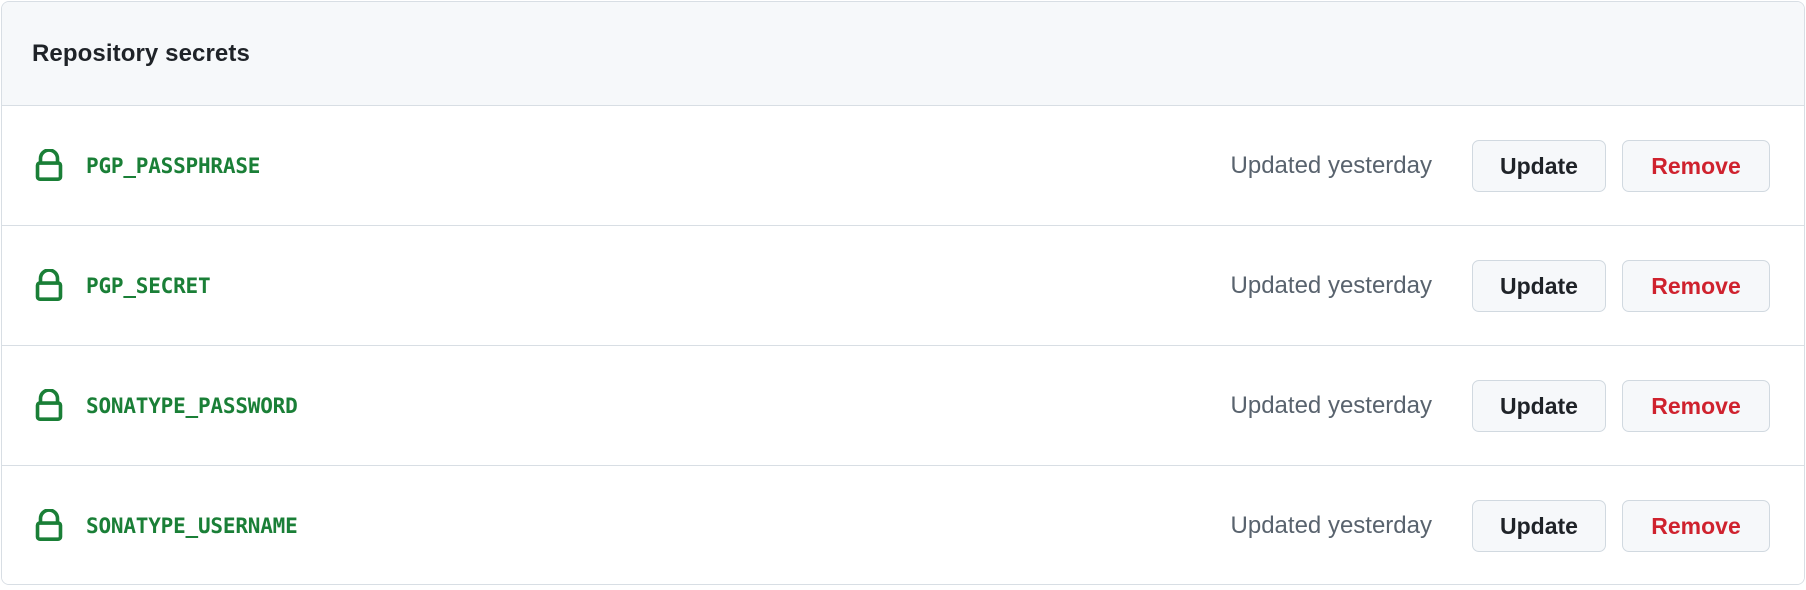 Image resolution: width=1806 pixels, height=590 pixels. I want to click on page-title: Repository secrets, so click(141, 53).